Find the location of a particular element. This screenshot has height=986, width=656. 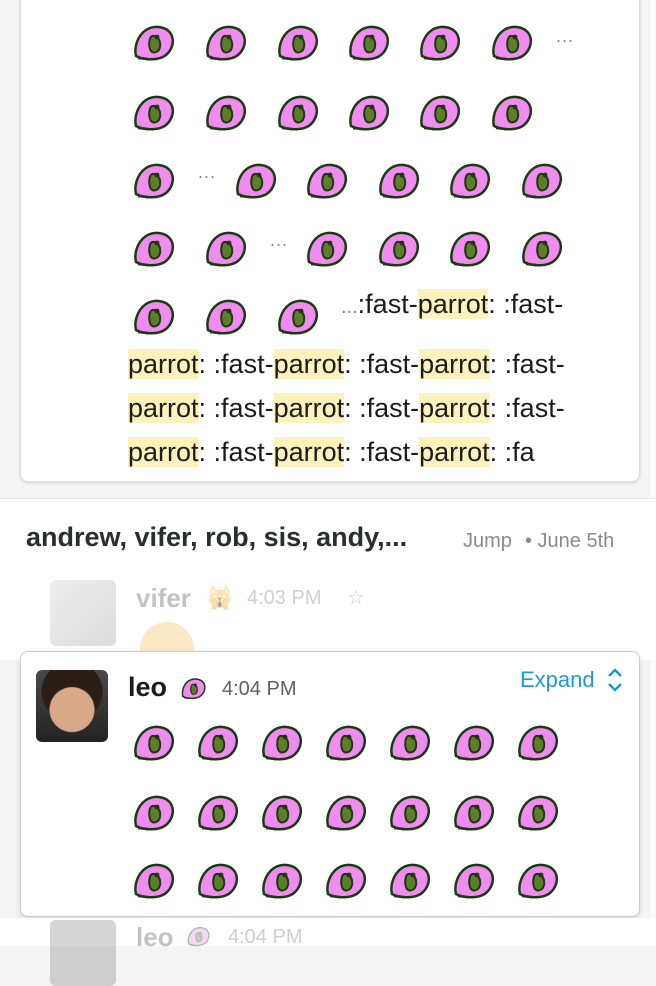

match-text-line-4: parrot: :fast-parrot: :fast-parrot: :fa is located at coordinates (331, 452).